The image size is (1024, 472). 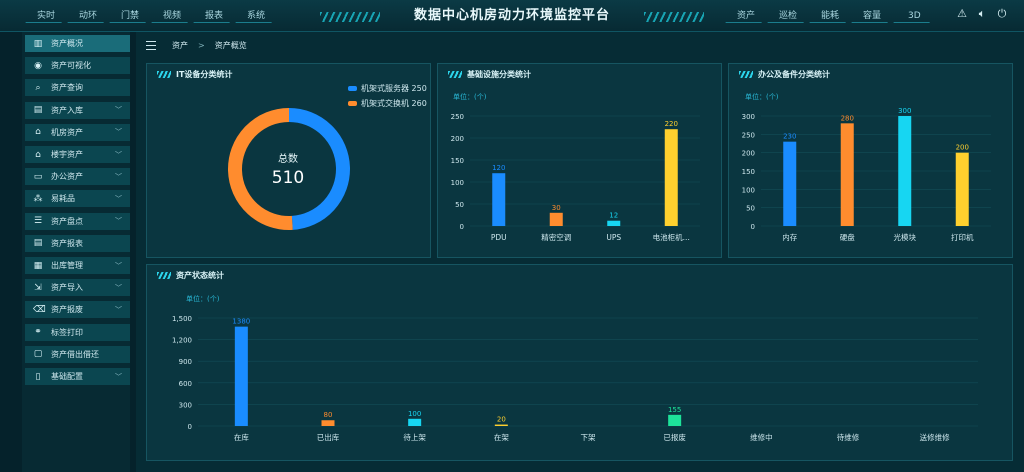 I want to click on sidebar-item: ▤ 资产入库 ﹀, so click(x=77, y=110).